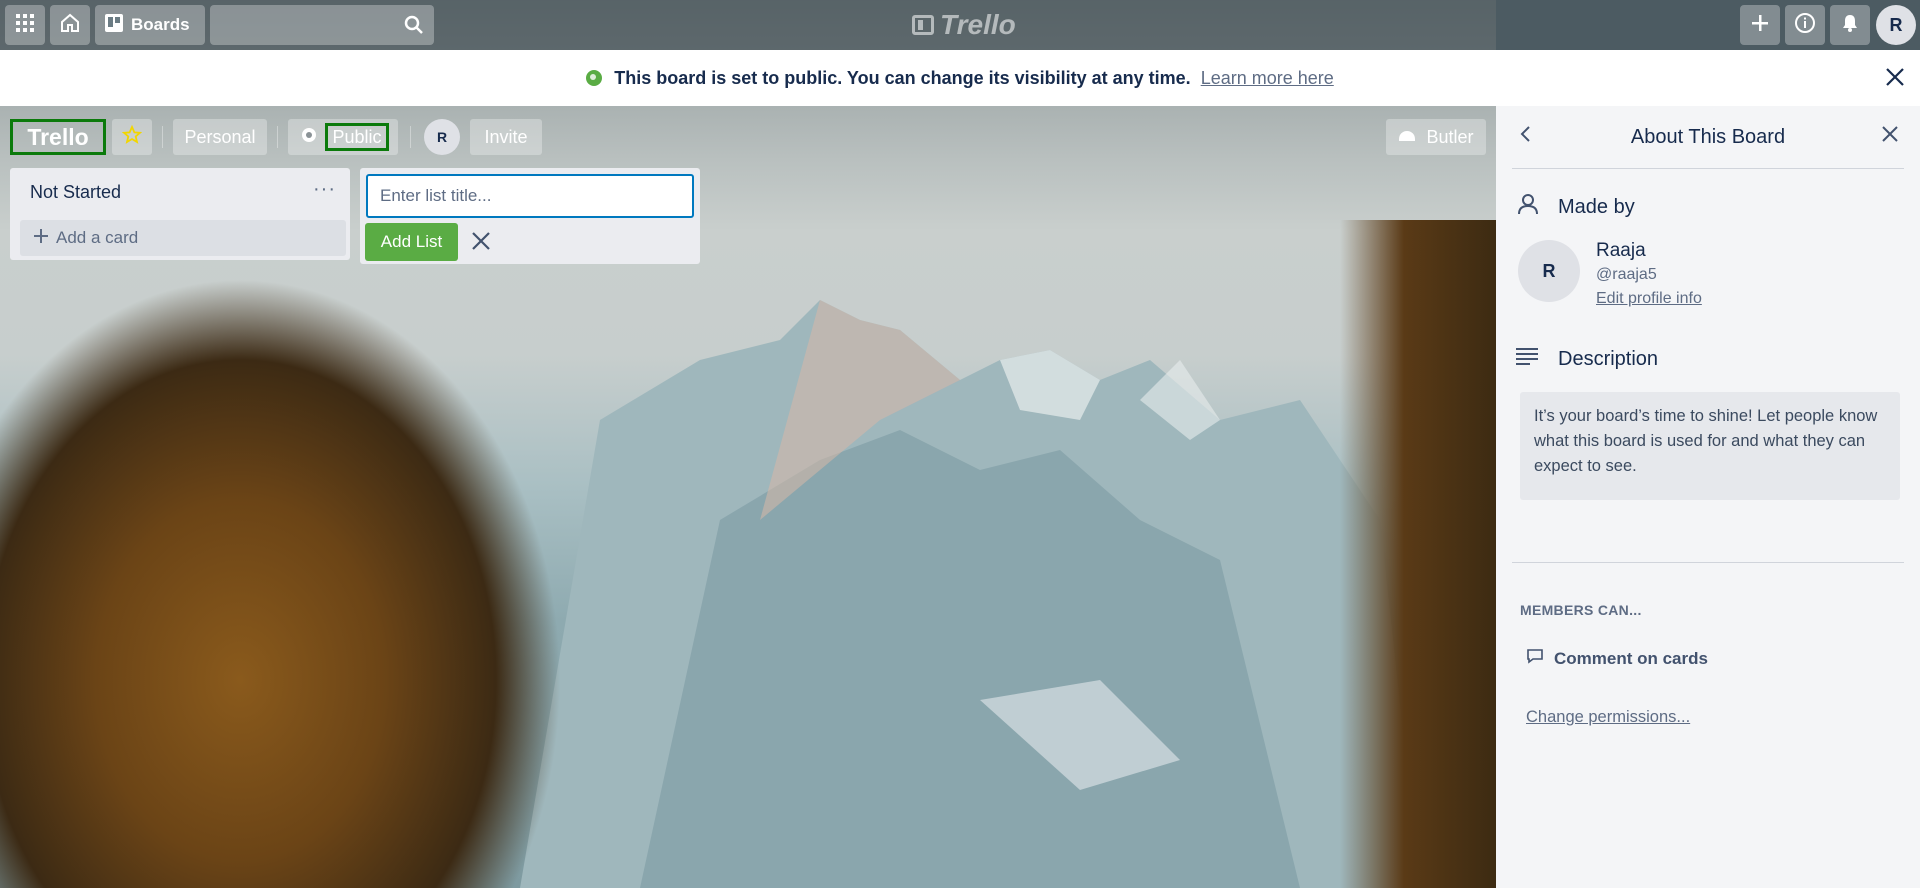 Image resolution: width=1920 pixels, height=888 pixels. I want to click on banner-close-button, so click(1895, 79).